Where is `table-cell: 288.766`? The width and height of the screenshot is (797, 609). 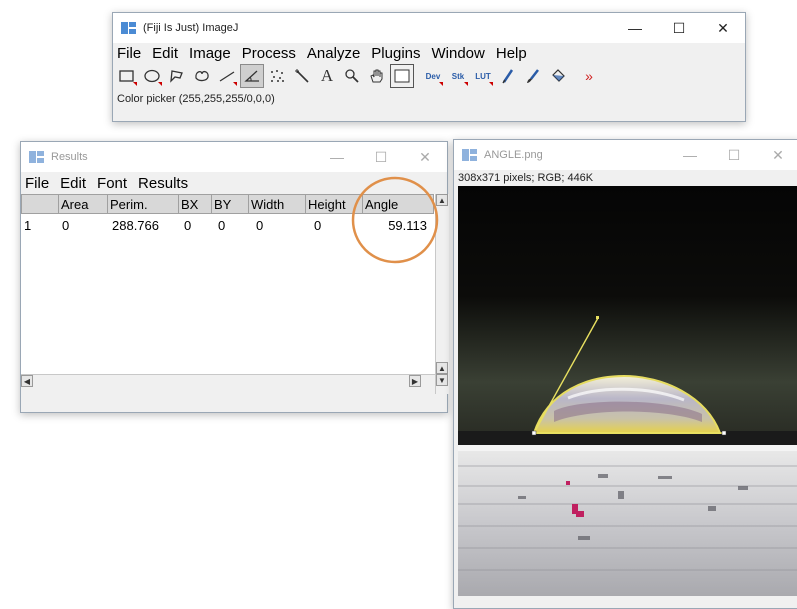
table-cell: 288.766 is located at coordinates (135, 225).